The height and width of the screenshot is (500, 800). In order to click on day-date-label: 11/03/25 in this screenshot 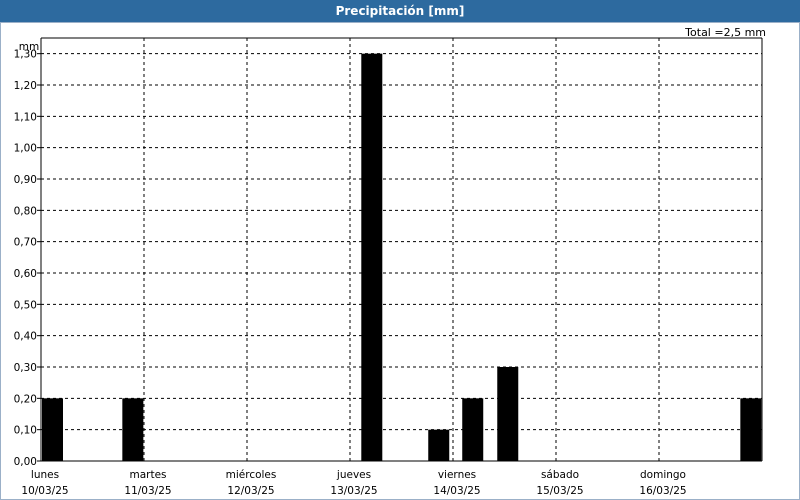, I will do `click(147, 491)`.